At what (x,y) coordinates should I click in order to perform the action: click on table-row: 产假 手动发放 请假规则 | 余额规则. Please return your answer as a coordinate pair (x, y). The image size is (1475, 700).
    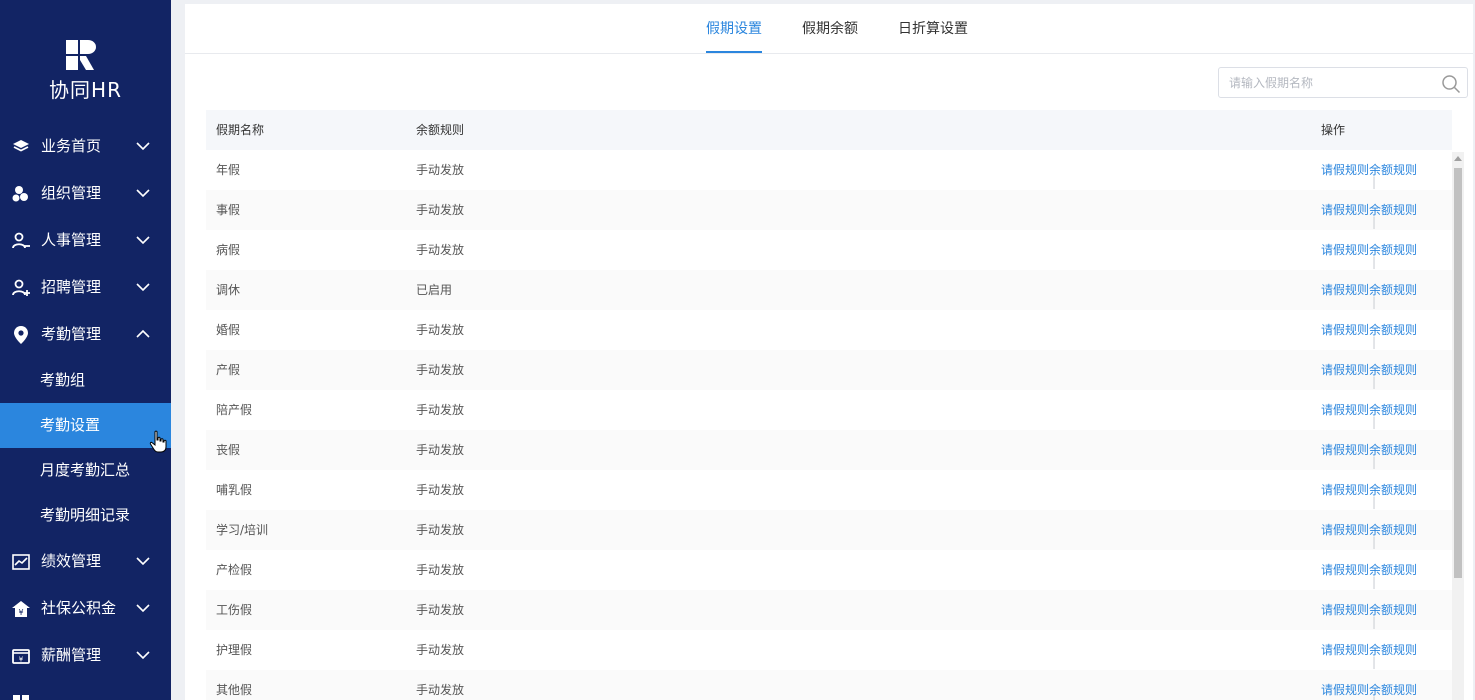
    Looking at the image, I should click on (829, 370).